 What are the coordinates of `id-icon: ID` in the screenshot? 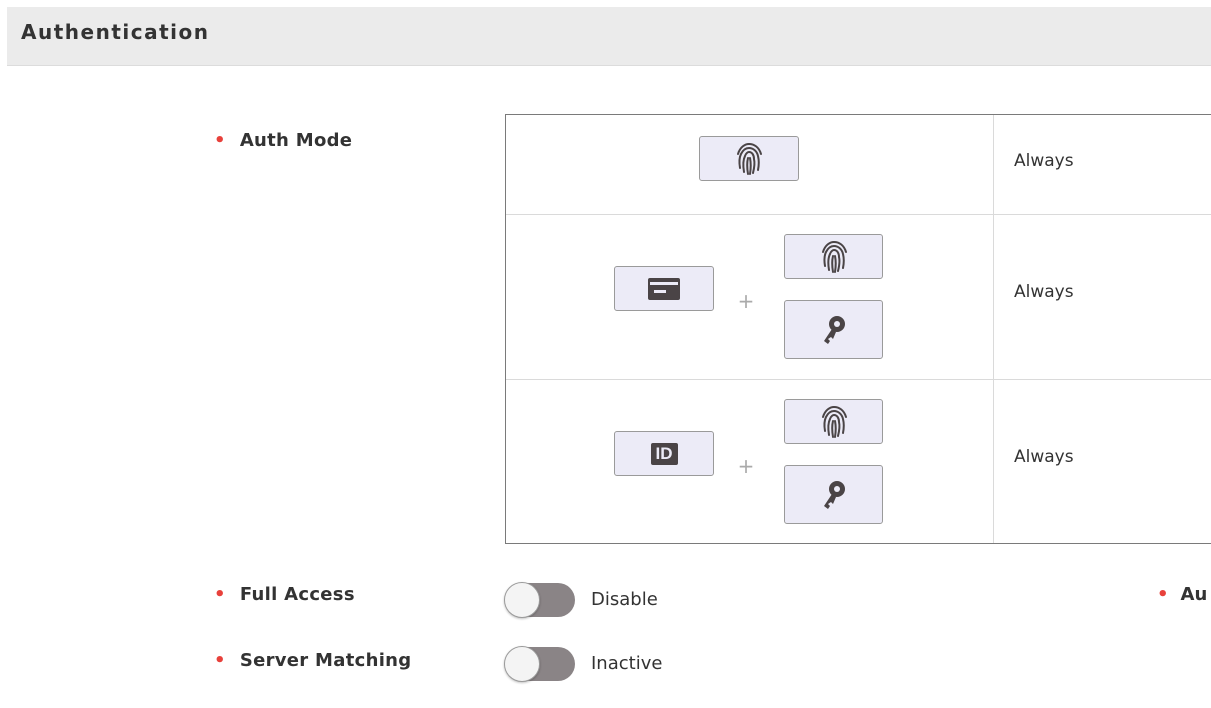 It's located at (664, 453).